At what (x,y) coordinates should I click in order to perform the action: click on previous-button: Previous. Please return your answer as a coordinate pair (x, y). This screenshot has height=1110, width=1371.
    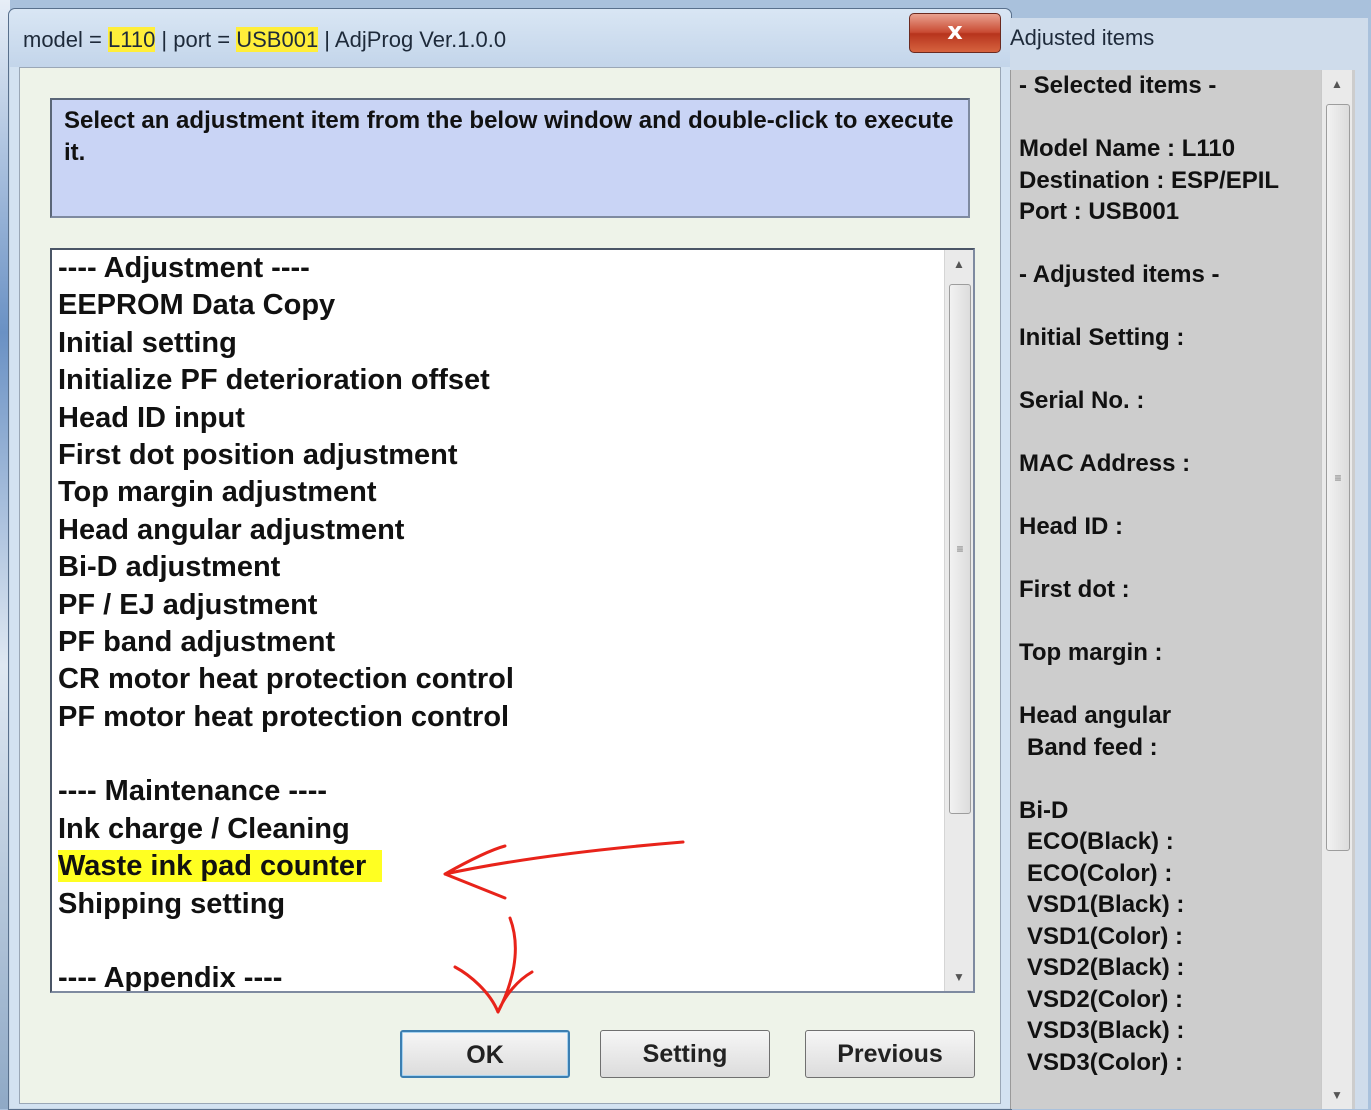
    Looking at the image, I should click on (890, 1054).